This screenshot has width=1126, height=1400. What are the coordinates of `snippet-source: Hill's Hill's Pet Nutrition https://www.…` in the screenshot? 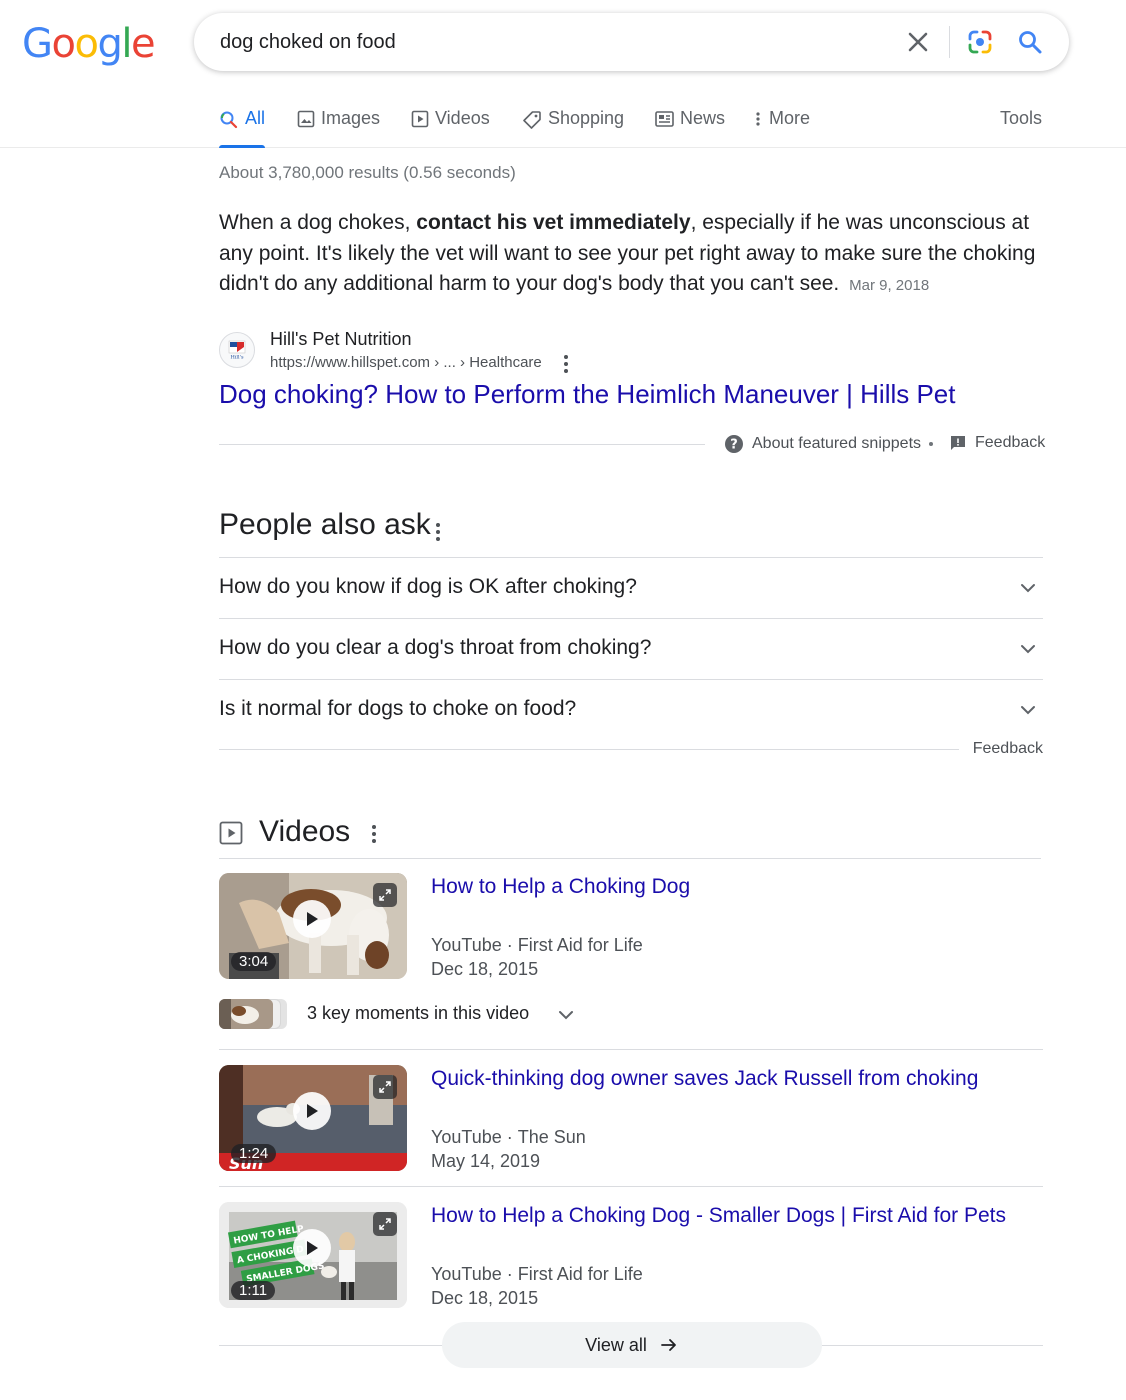 It's located at (519, 351).